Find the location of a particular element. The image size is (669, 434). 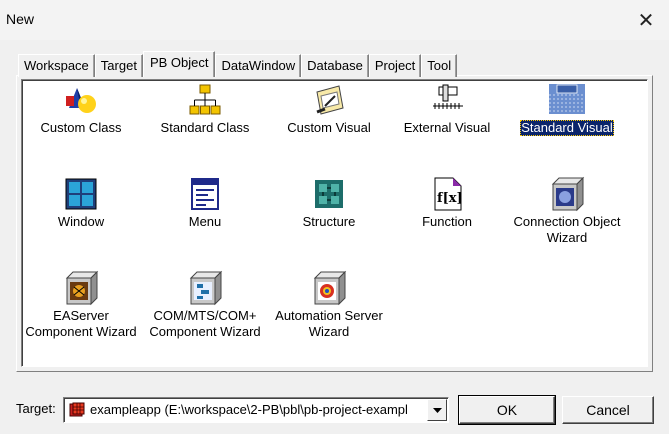

tab-datawindow: DataWindow is located at coordinates (258, 65).